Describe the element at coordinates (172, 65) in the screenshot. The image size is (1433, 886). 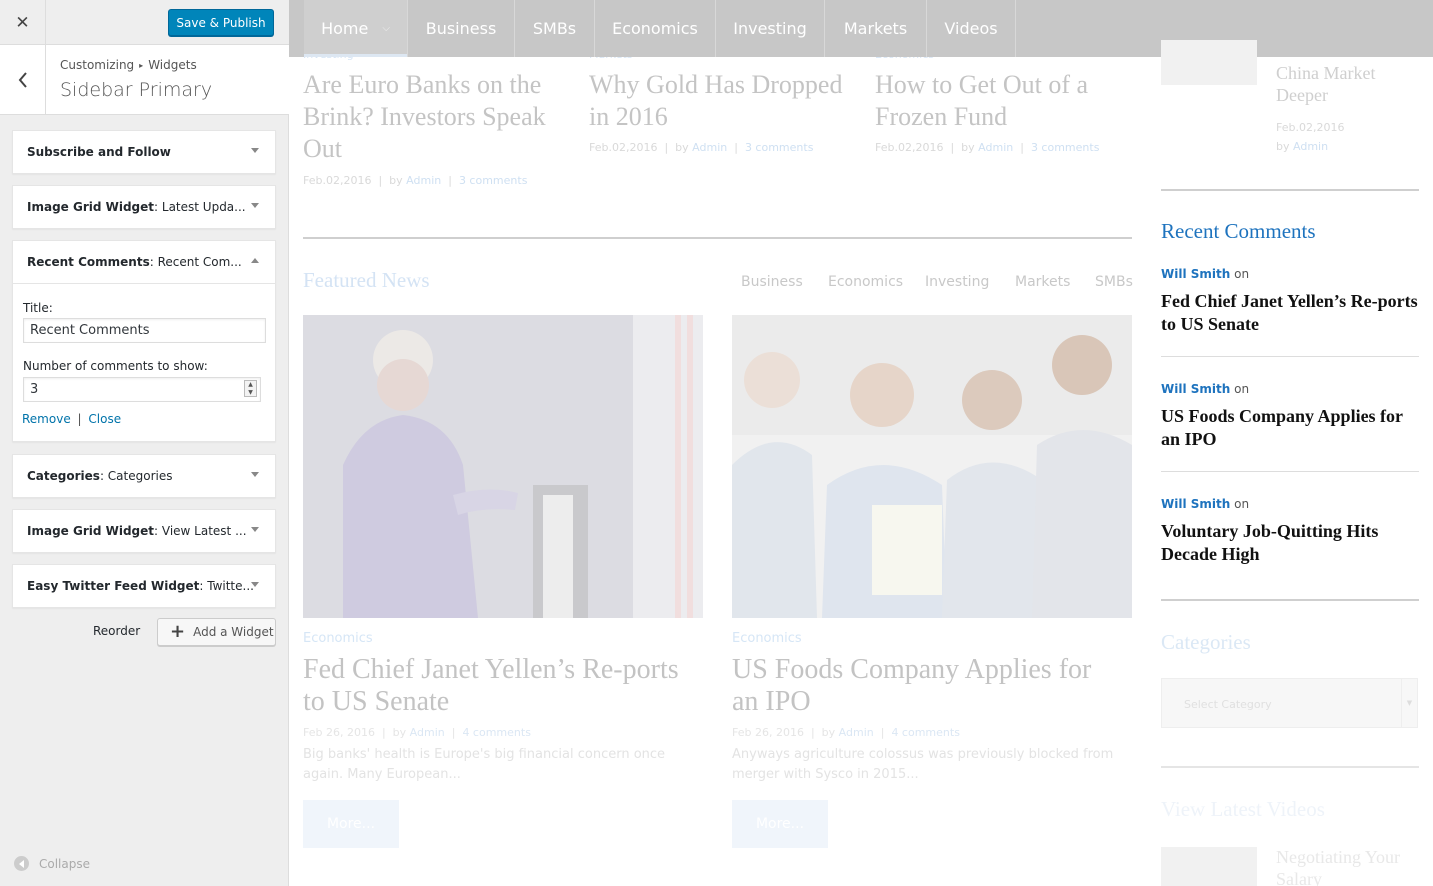
I see `breadcrumb-child: Widgets` at that location.